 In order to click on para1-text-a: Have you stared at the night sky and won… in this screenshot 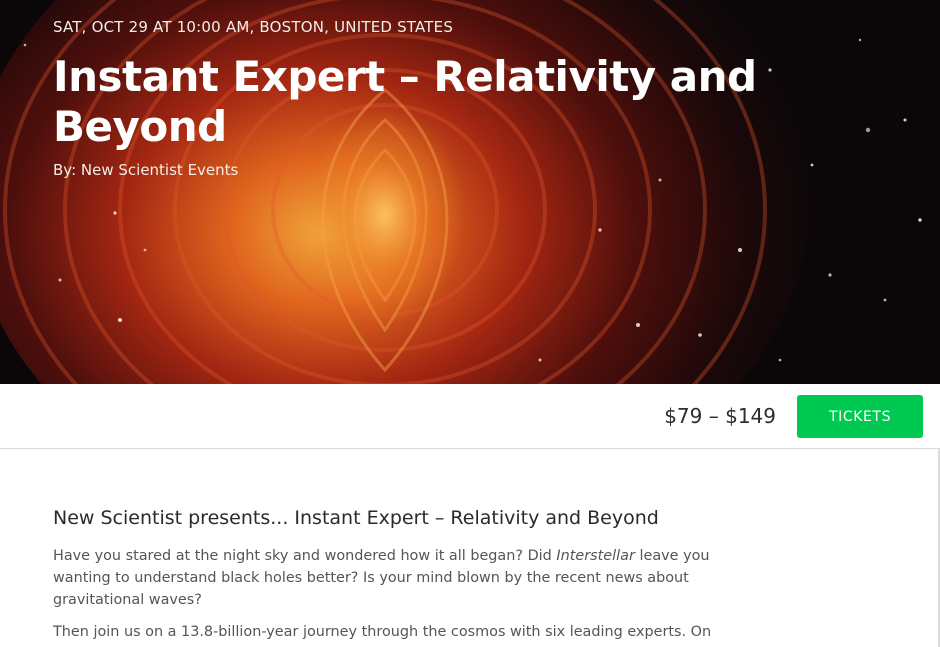, I will do `click(305, 556)`.